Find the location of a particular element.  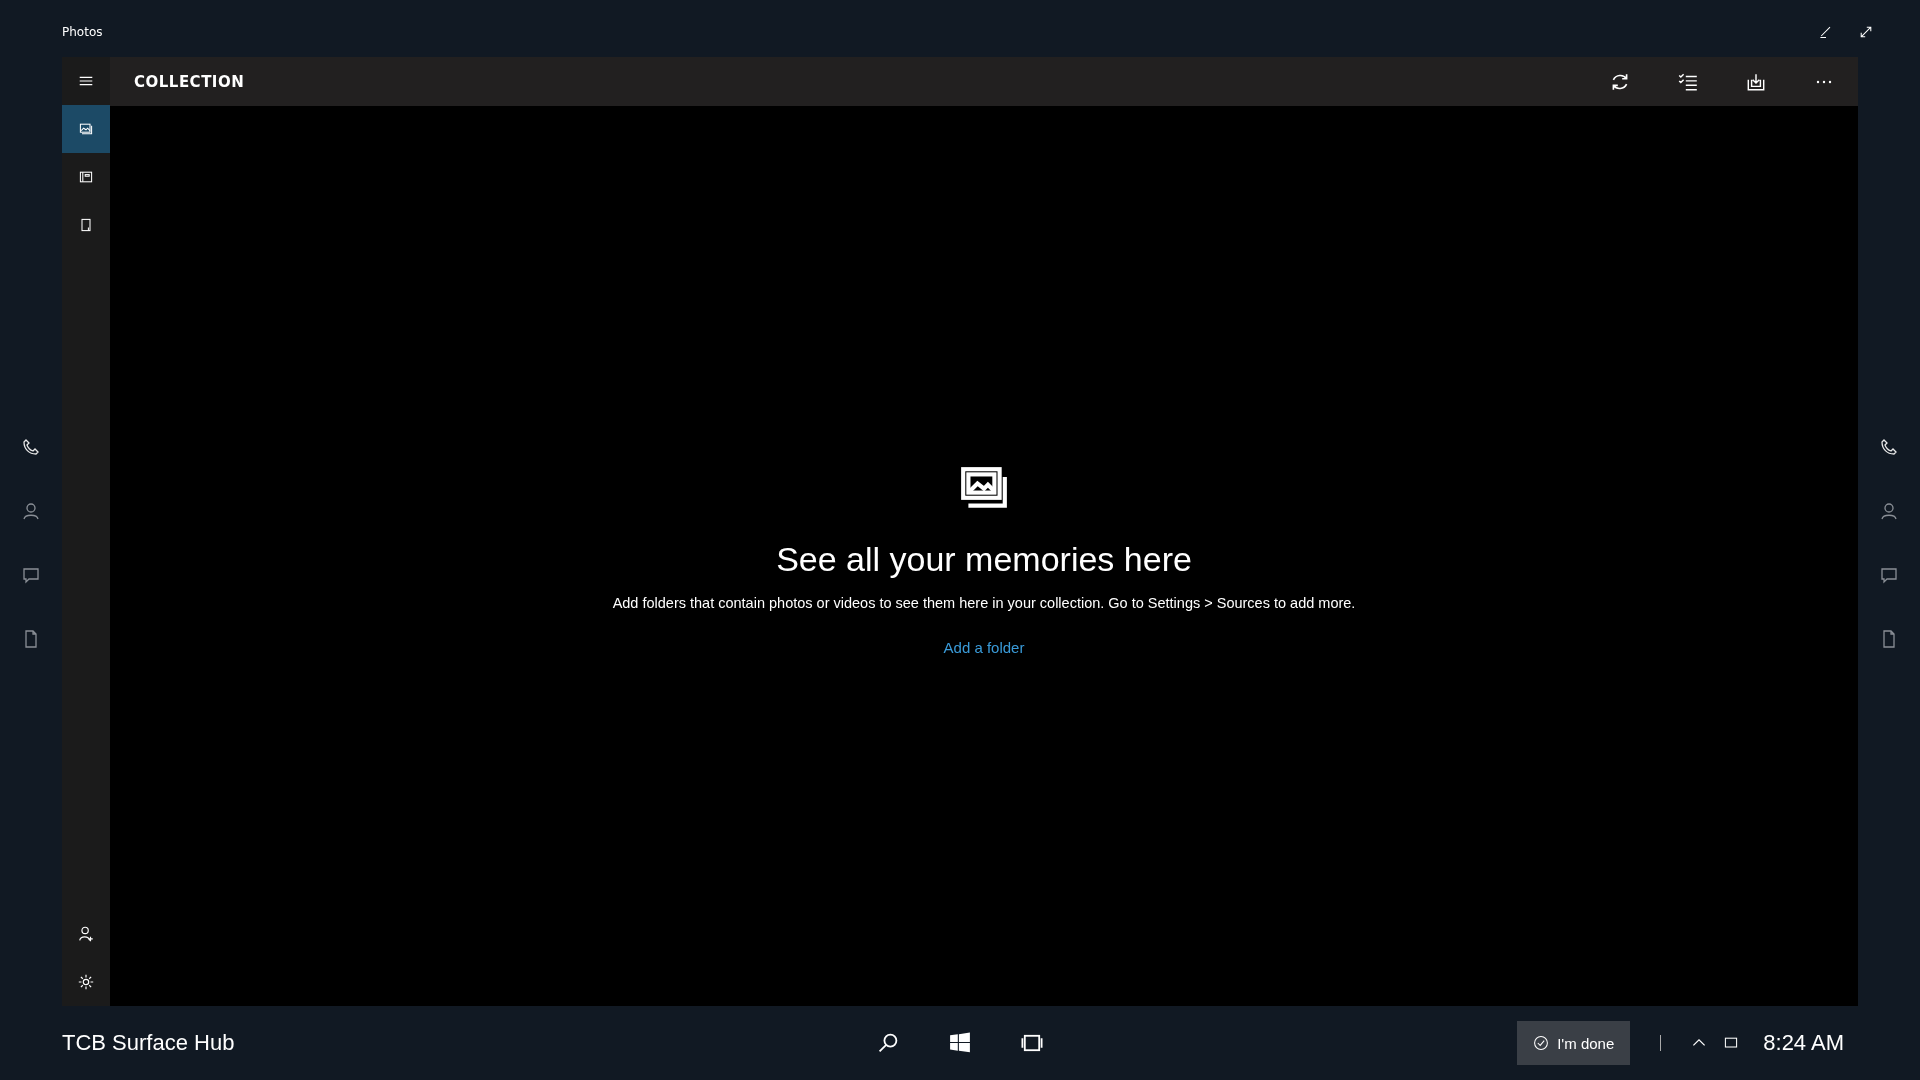

nav-item is located at coordinates (86, 129).